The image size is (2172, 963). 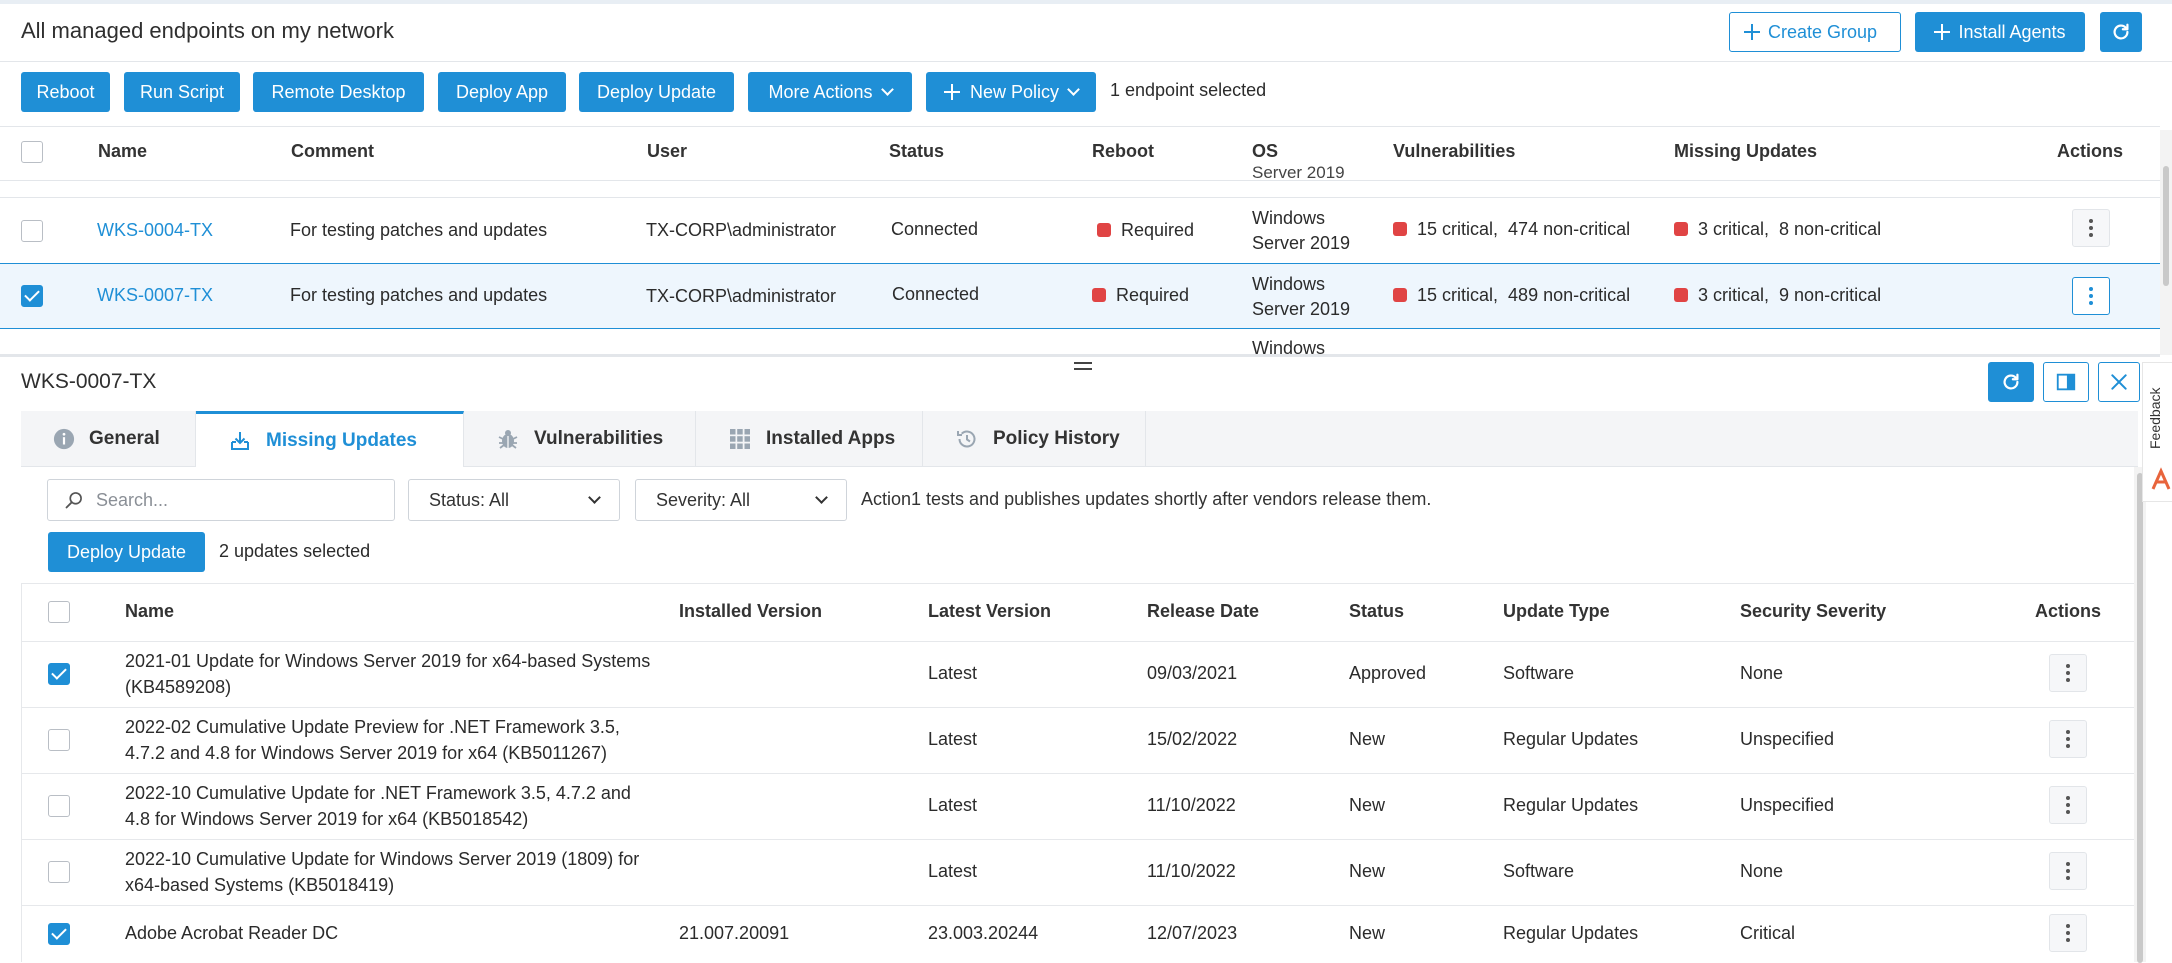 What do you see at coordinates (502, 92) in the screenshot?
I see `deploy-app-button: Deploy App` at bounding box center [502, 92].